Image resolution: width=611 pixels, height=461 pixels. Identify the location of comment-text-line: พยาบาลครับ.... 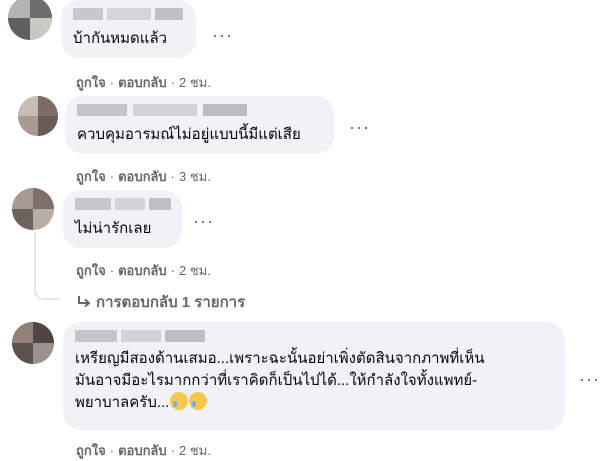
(314, 403).